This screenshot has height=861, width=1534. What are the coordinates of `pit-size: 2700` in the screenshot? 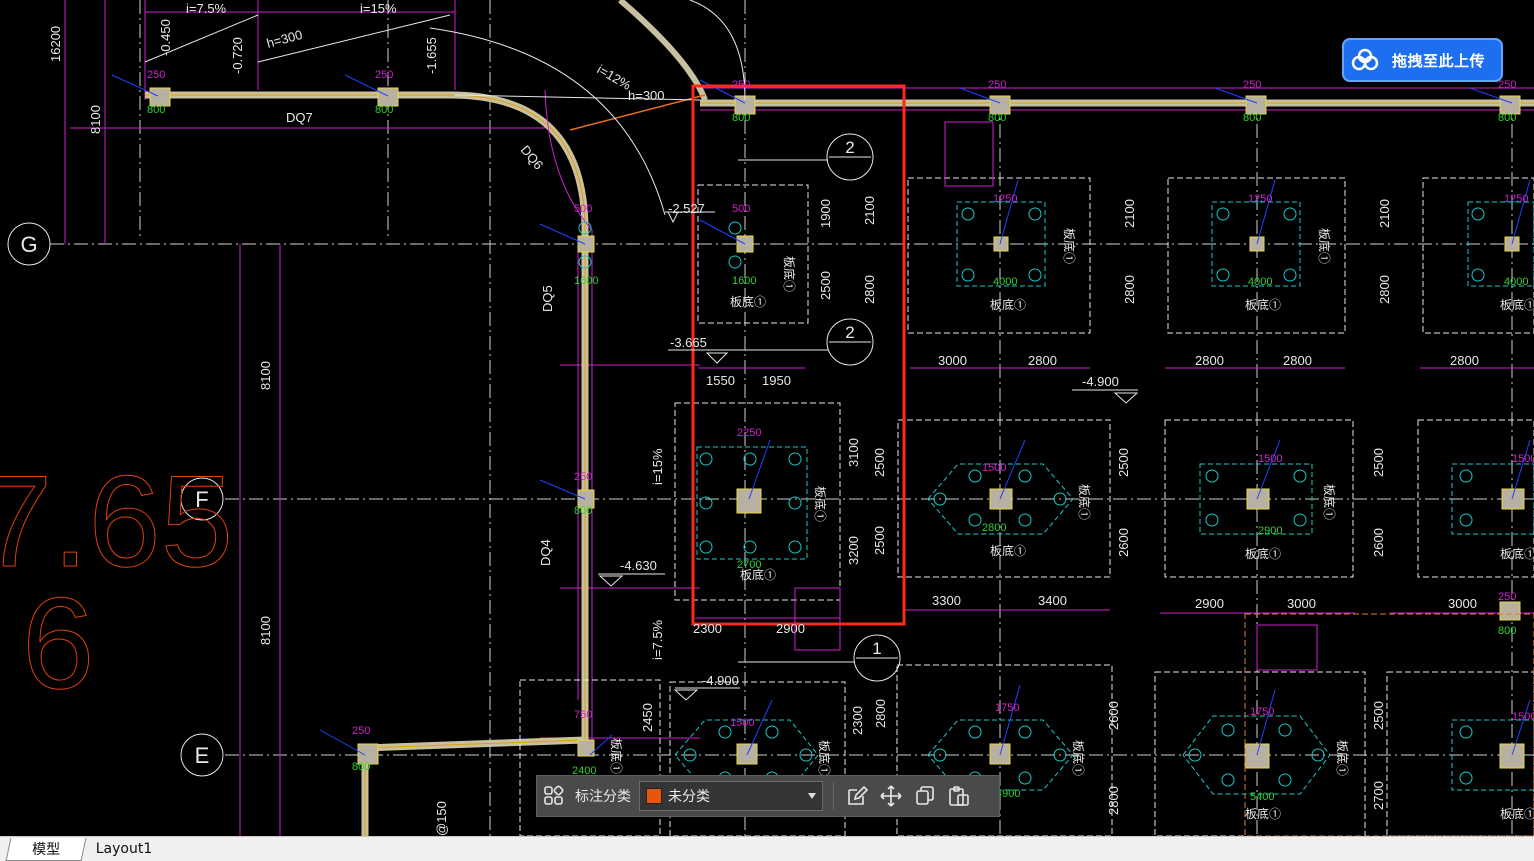 It's located at (749, 565).